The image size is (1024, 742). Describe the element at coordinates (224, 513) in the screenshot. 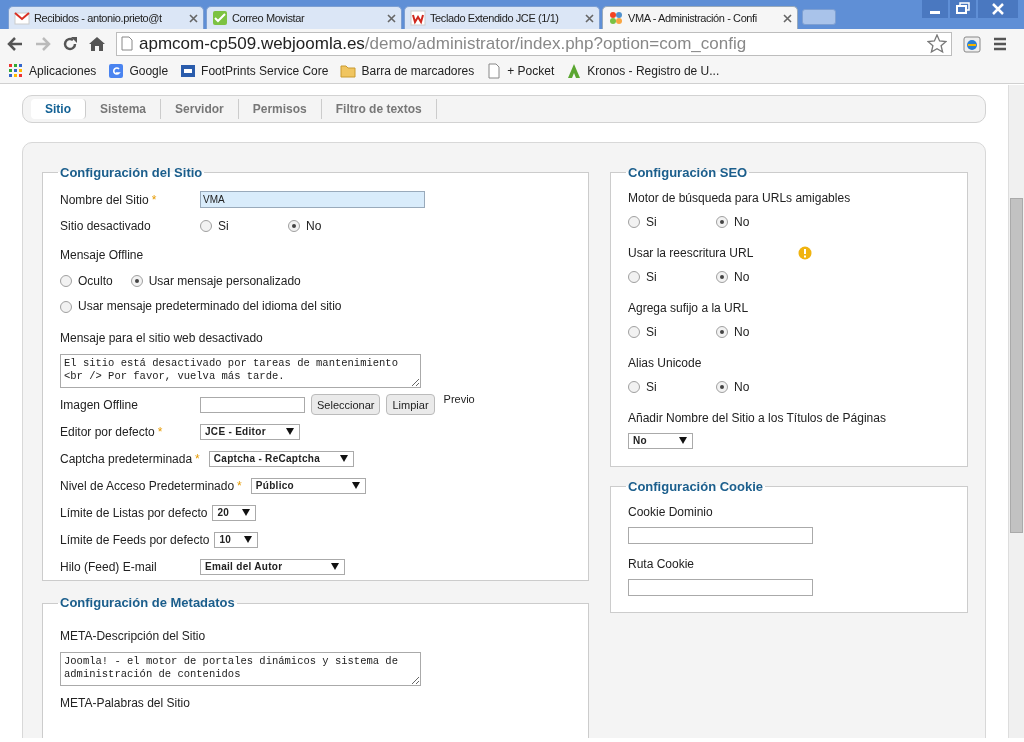

I see `dropdown-value: 20` at that location.